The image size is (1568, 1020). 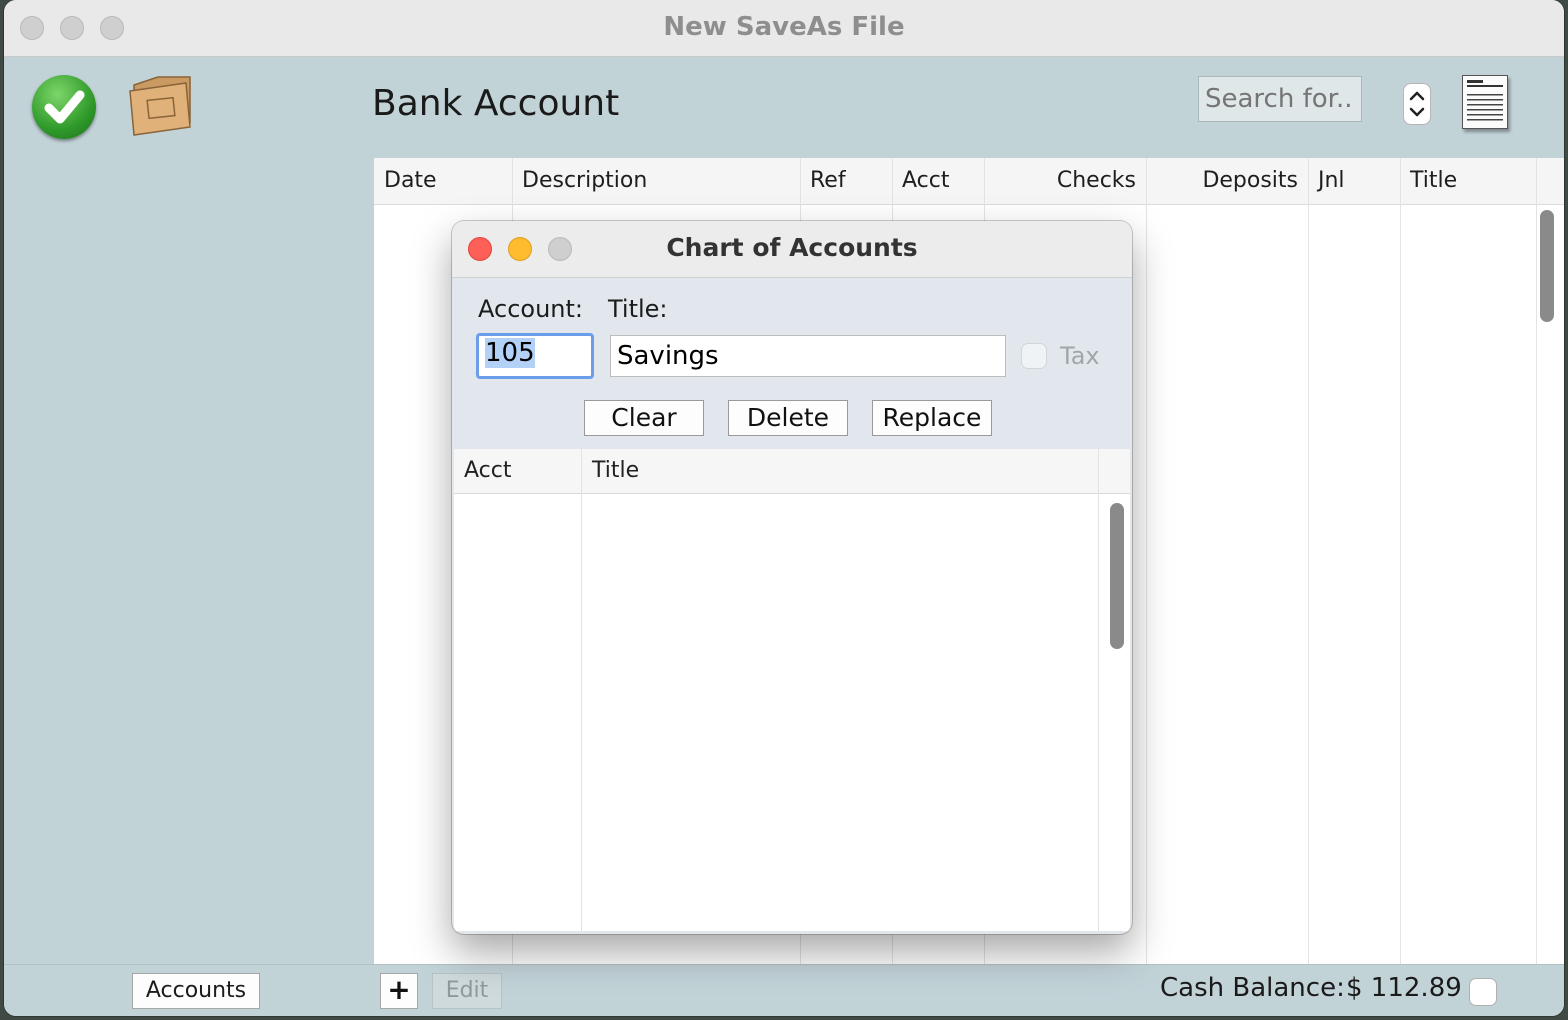 What do you see at coordinates (487, 471) in the screenshot?
I see `list-header-acct: Acct` at bounding box center [487, 471].